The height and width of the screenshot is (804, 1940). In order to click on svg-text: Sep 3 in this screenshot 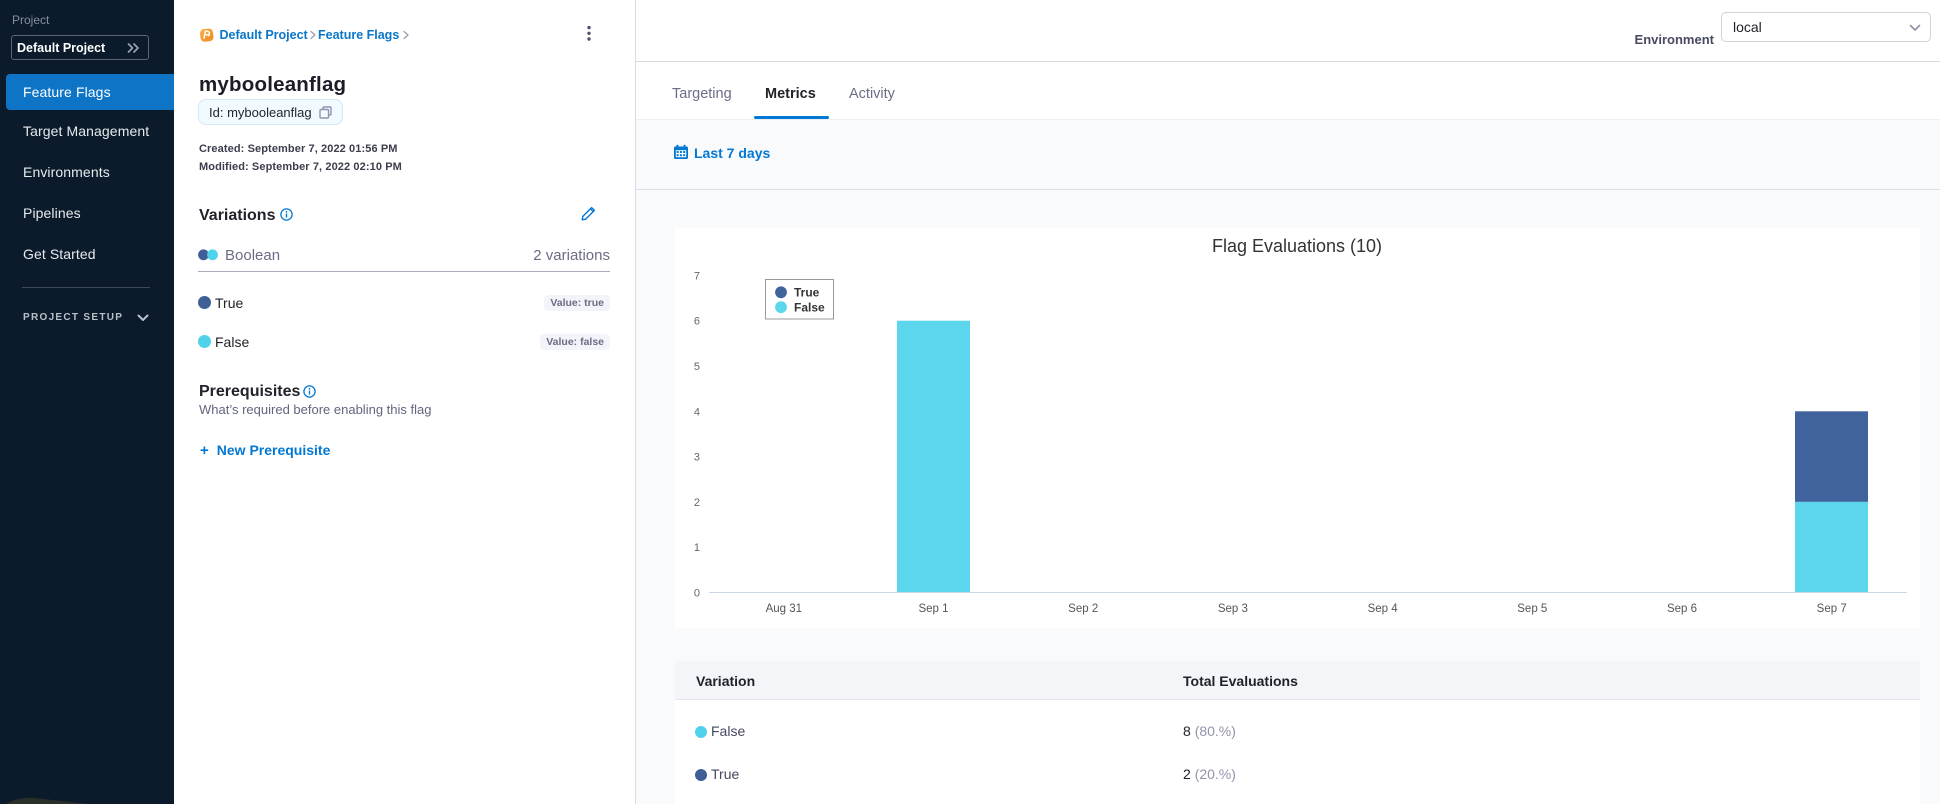, I will do `click(1233, 609)`.